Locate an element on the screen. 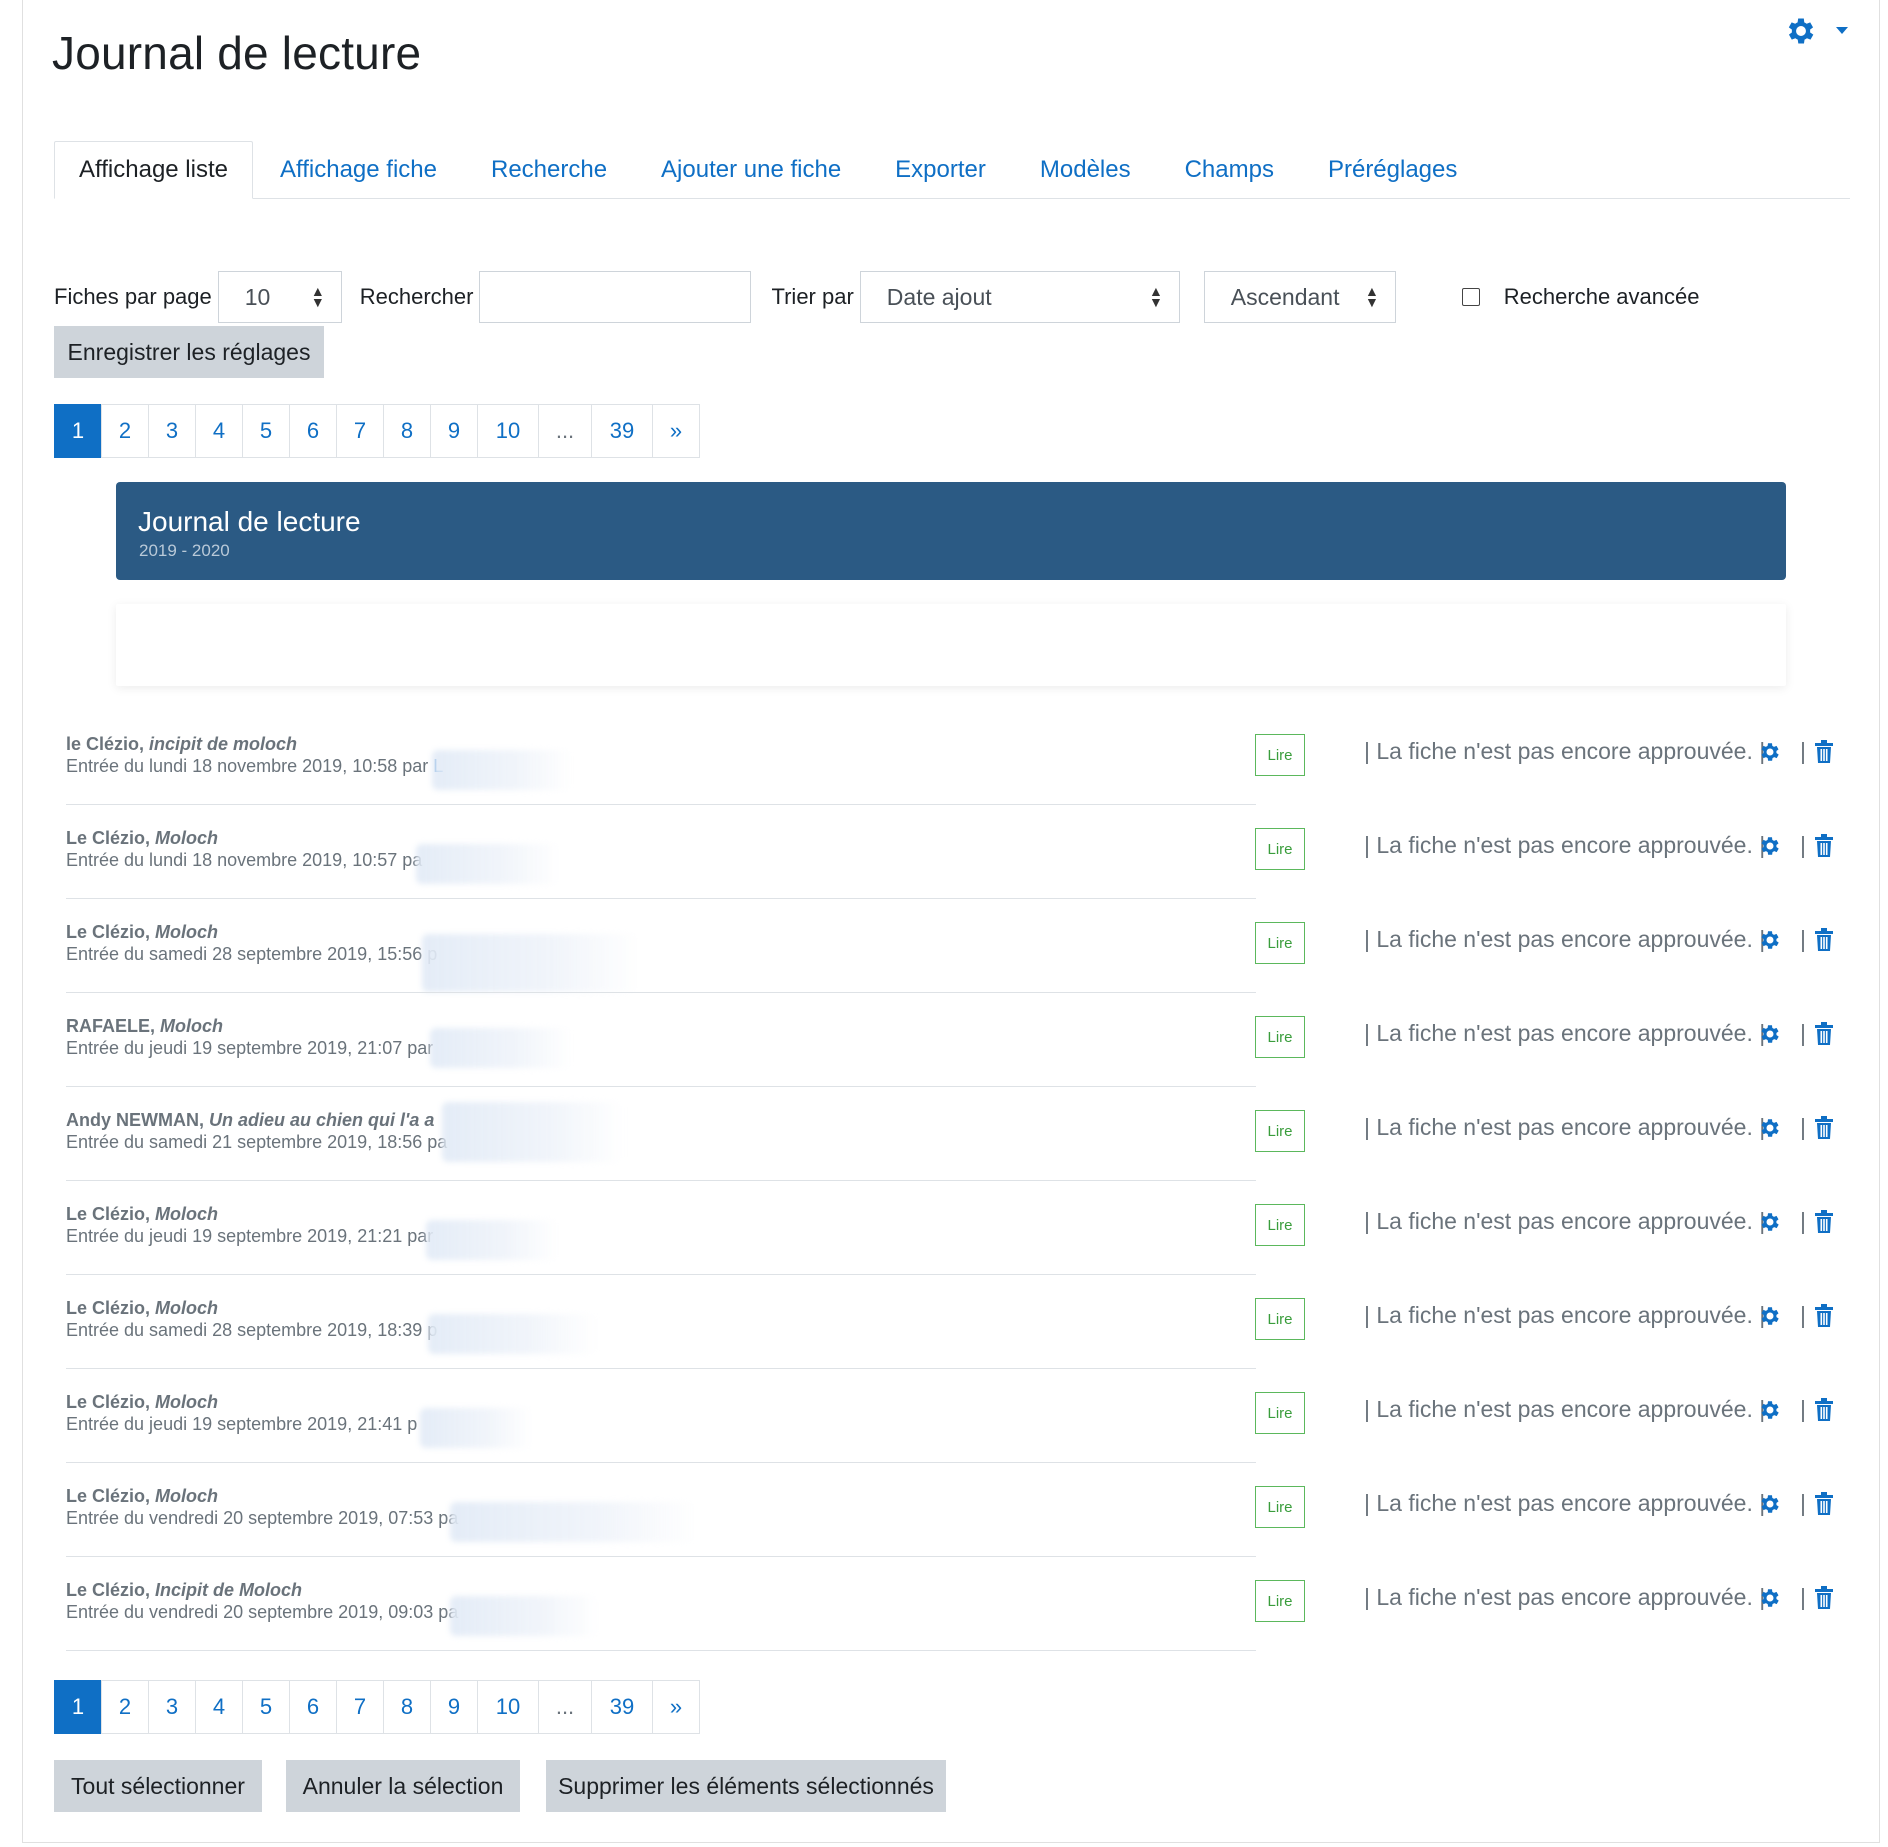 The width and height of the screenshot is (1888, 1847). order-value: Ascendant is located at coordinates (1285, 296).